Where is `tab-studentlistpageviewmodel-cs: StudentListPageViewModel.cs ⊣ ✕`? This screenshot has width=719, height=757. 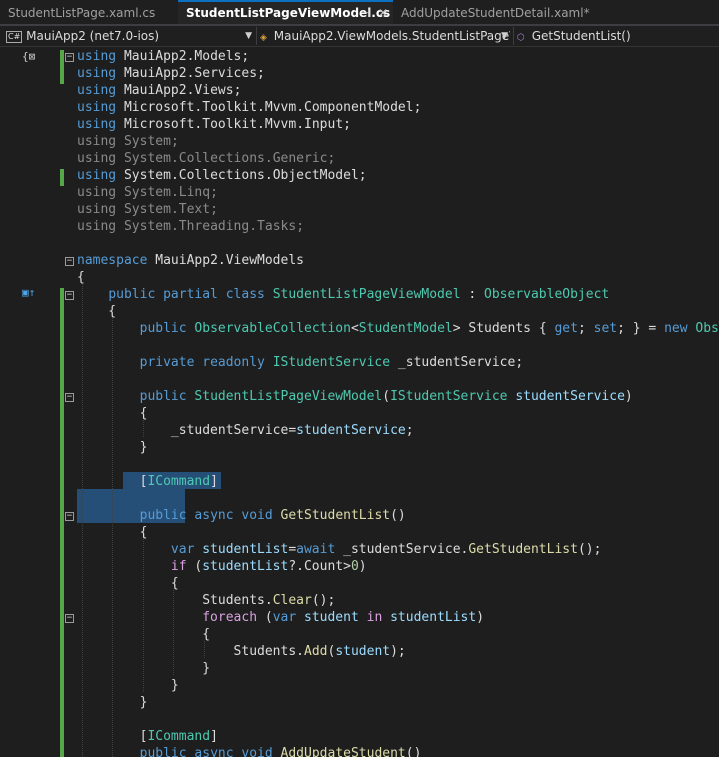
tab-studentlistpageviewmodel-cs: StudentListPageViewModel.cs ⊣ ✕ is located at coordinates (285, 12).